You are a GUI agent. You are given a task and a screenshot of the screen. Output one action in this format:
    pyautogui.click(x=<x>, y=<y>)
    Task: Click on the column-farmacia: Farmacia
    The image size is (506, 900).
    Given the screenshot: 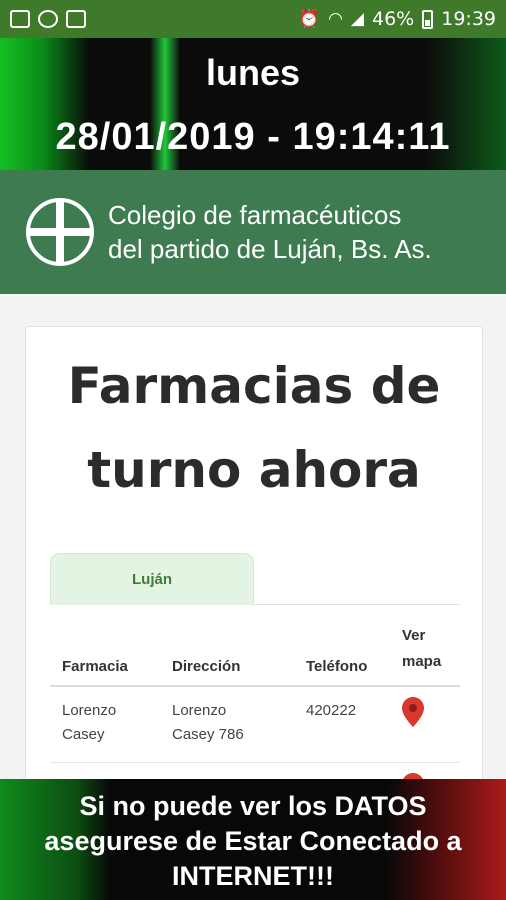 What is the action you would take?
    pyautogui.click(x=105, y=650)
    